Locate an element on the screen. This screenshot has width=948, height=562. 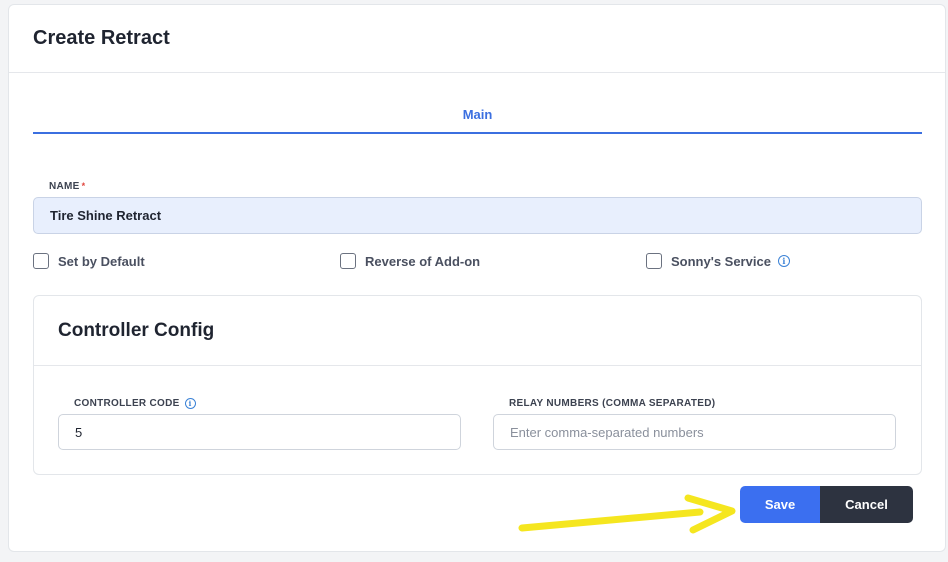
reverse-of-add-on-checkbox: Reverse of Add-on is located at coordinates (410, 261).